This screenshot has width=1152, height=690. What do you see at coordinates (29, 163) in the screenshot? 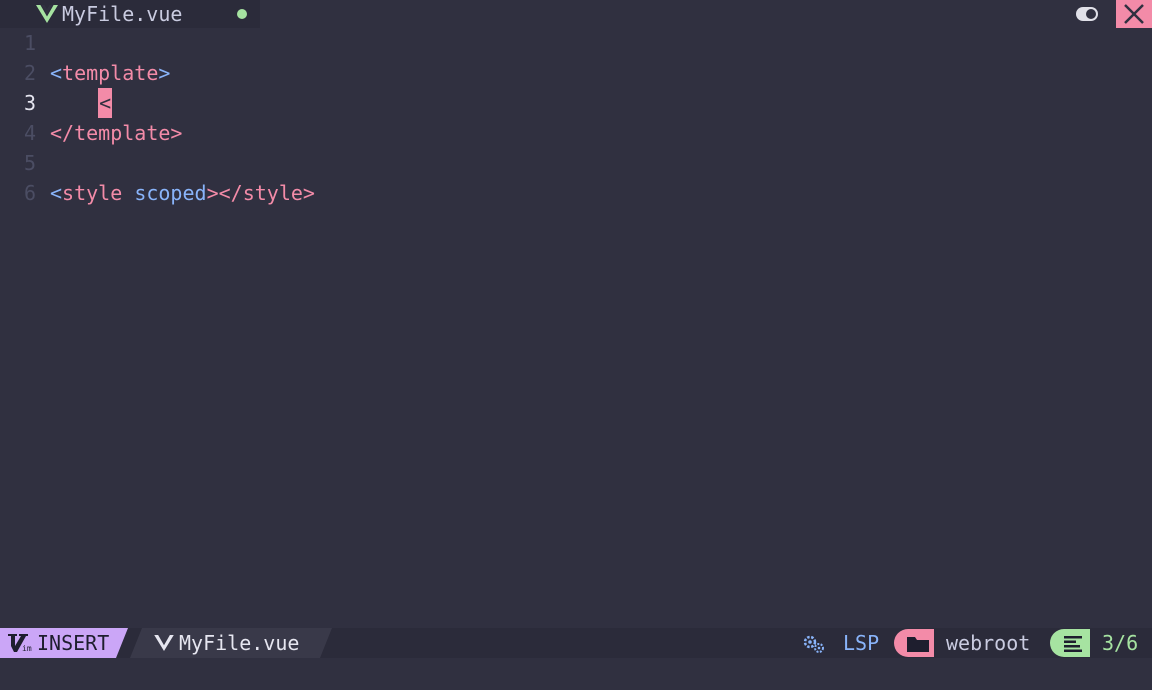
I see `line-number: 5` at bounding box center [29, 163].